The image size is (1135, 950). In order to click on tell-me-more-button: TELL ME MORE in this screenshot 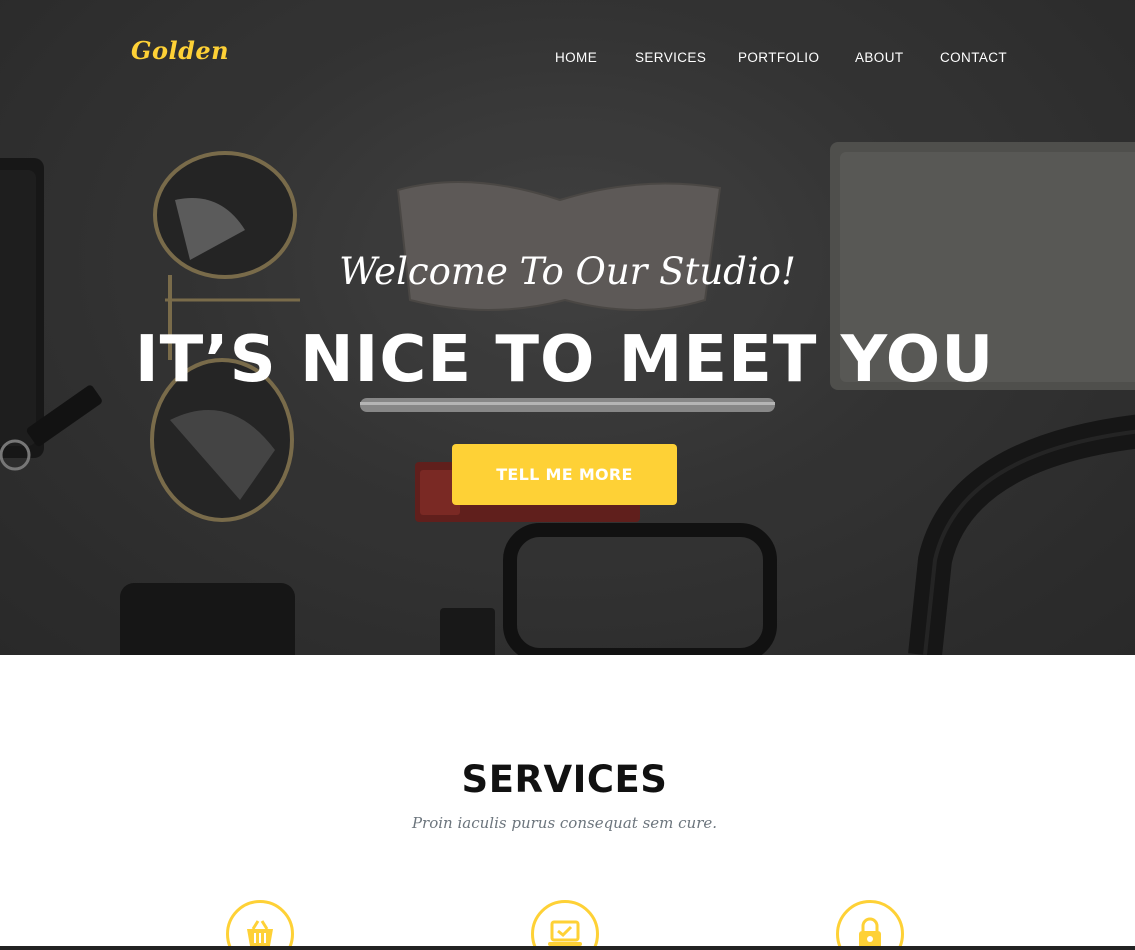, I will do `click(564, 474)`.